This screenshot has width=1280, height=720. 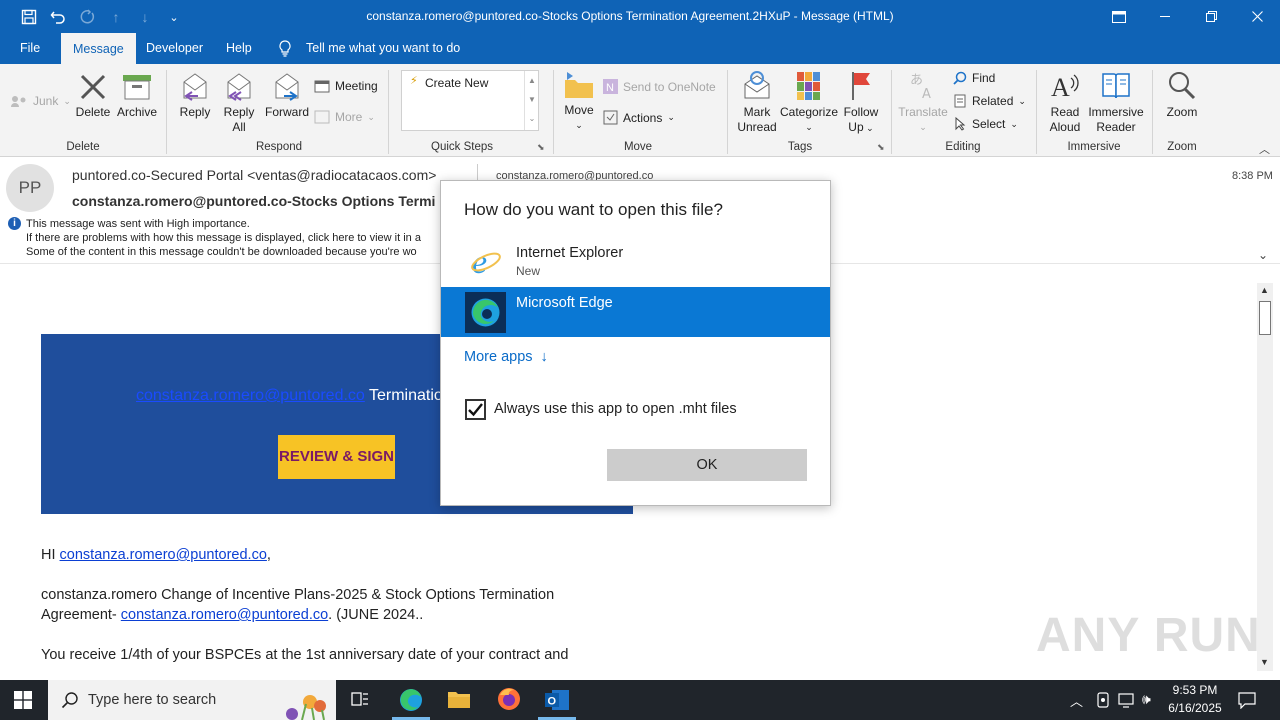 What do you see at coordinates (195, 95) in the screenshot?
I see `reply-button: Reply` at bounding box center [195, 95].